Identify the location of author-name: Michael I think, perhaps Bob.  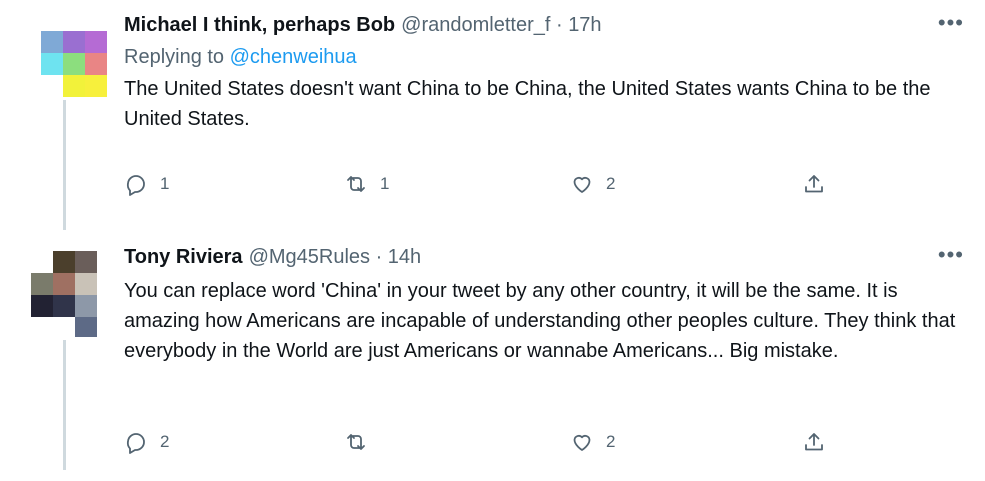
(259, 25).